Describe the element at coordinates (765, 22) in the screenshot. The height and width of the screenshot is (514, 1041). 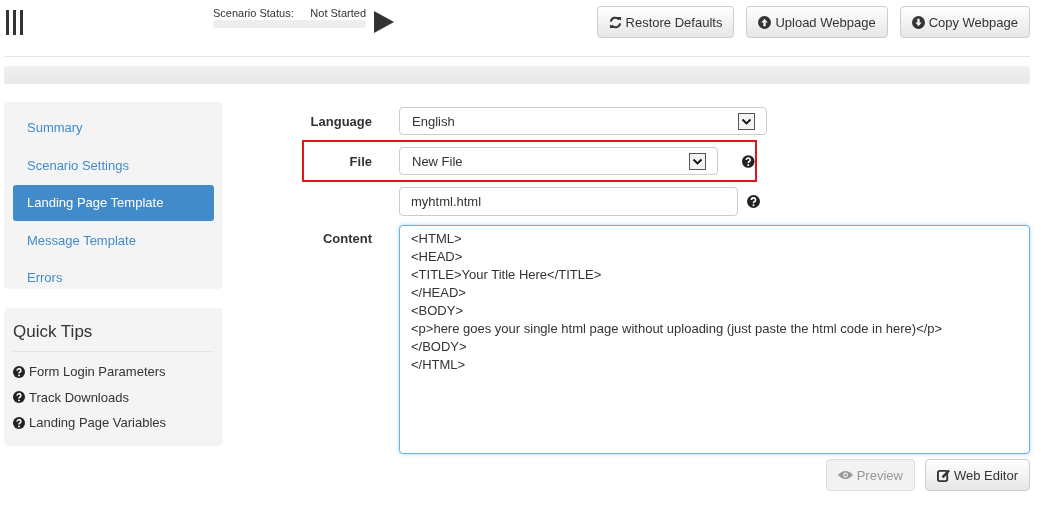
I see `upload-icon` at that location.